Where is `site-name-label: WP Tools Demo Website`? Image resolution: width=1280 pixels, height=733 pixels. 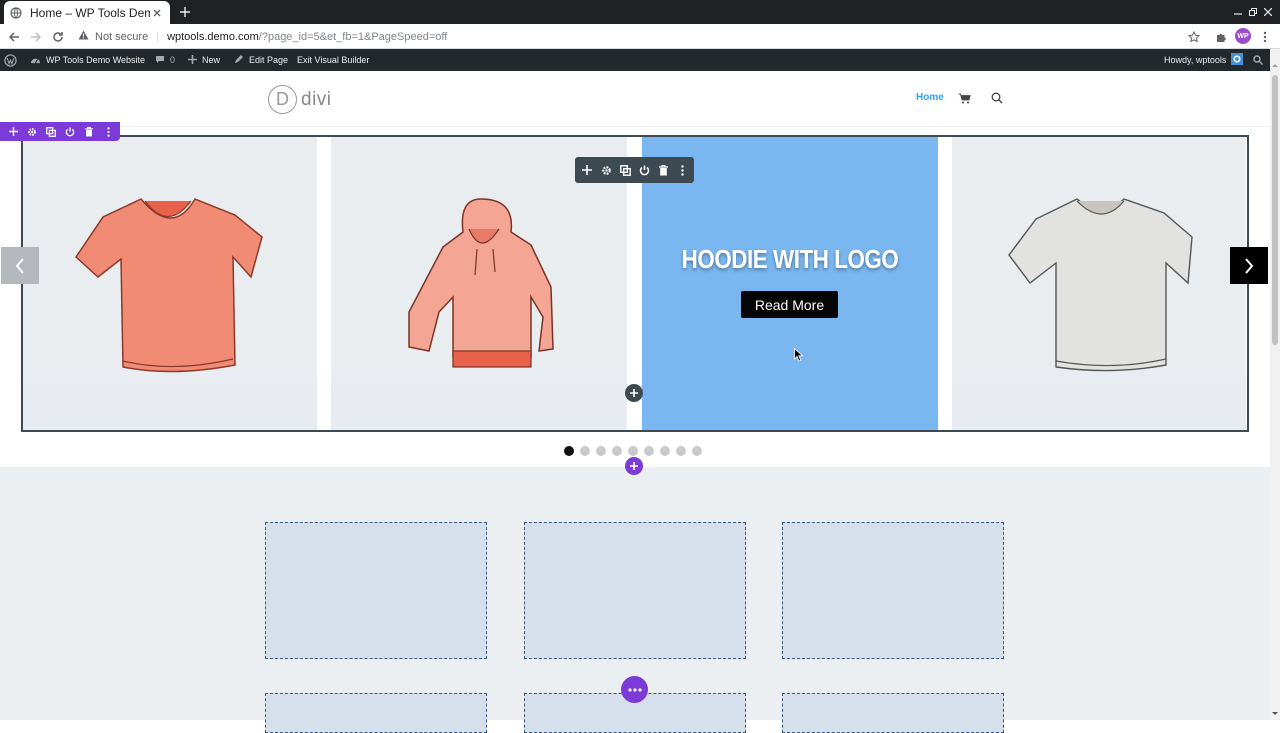 site-name-label: WP Tools Demo Website is located at coordinates (96, 60).